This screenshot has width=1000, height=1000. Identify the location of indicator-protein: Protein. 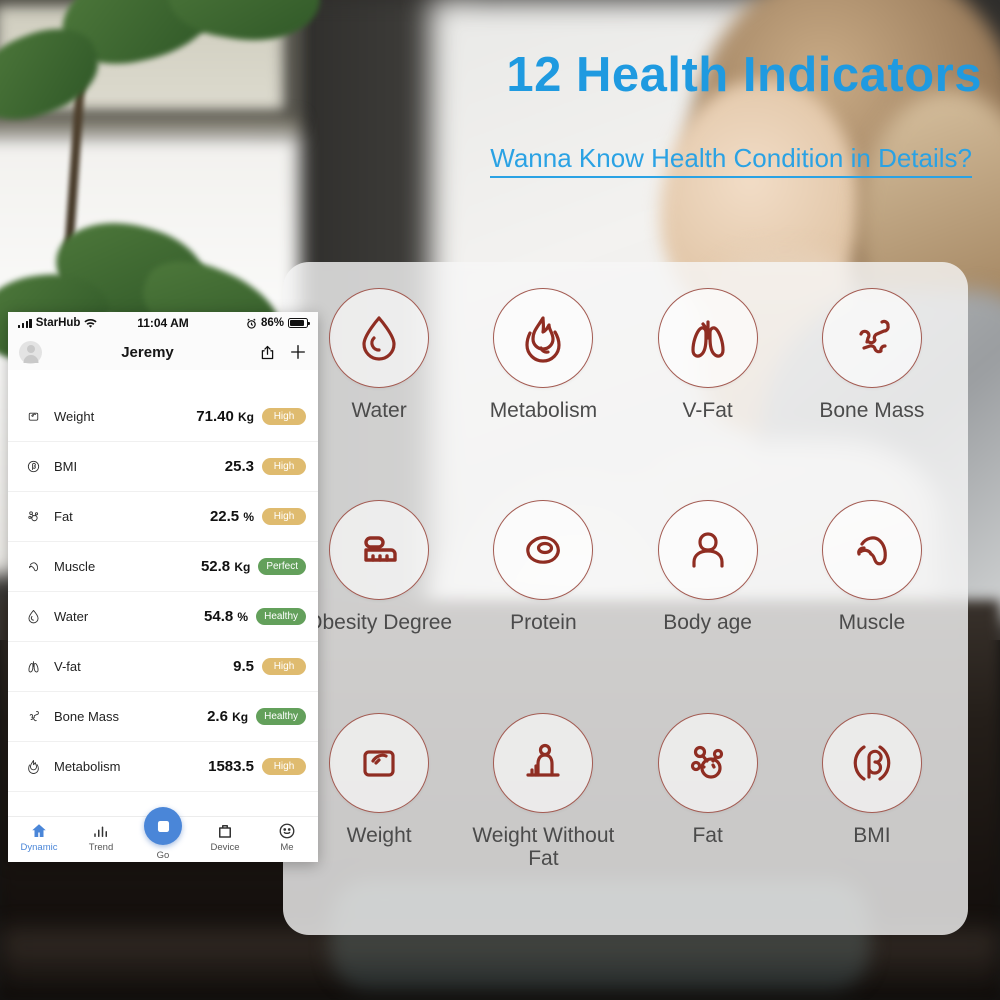
(543, 602).